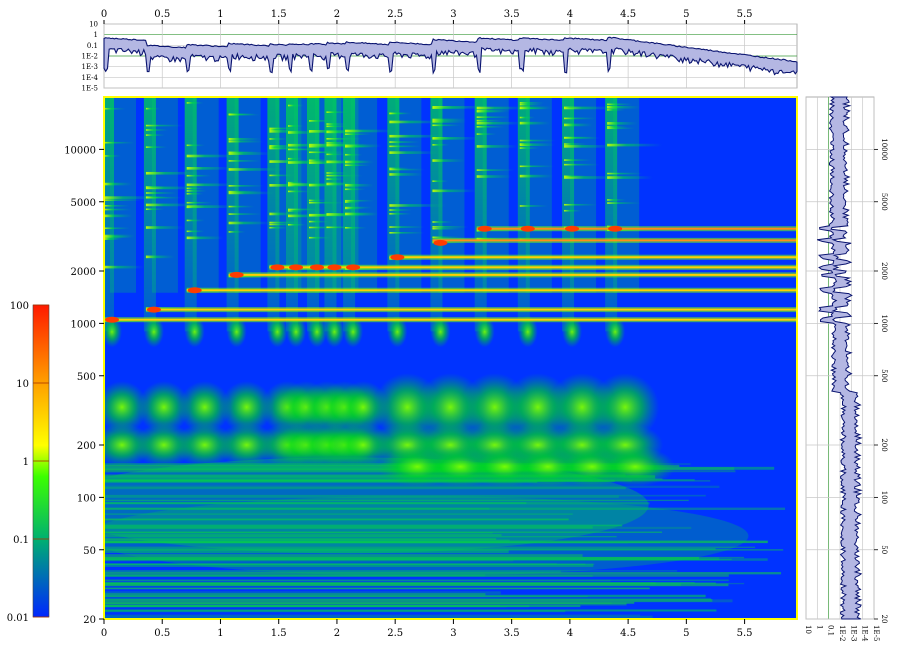 Image resolution: width=904 pixels, height=657 pixels. Describe the element at coordinates (279, 633) in the screenshot. I see `x-tick-label: 1.5` at that location.